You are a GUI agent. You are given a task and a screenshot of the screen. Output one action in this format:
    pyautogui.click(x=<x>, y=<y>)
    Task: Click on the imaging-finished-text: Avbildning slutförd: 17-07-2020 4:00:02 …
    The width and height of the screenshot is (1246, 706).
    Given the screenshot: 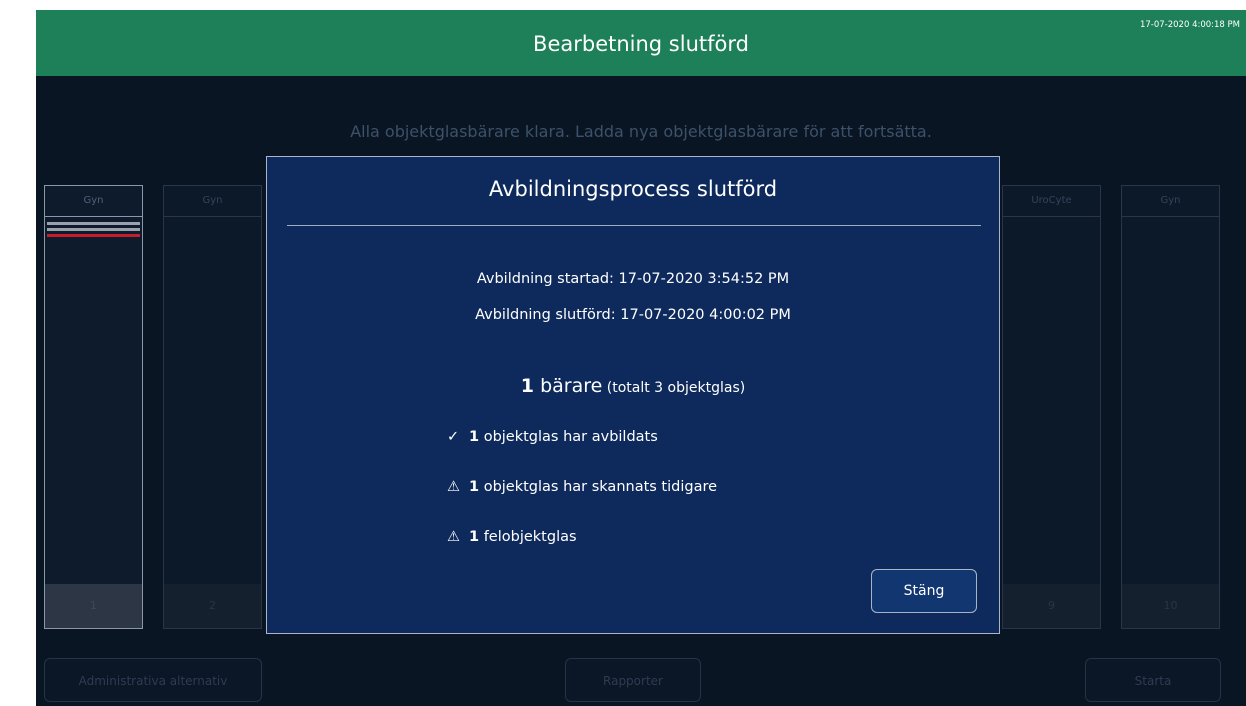 What is the action you would take?
    pyautogui.click(x=633, y=315)
    